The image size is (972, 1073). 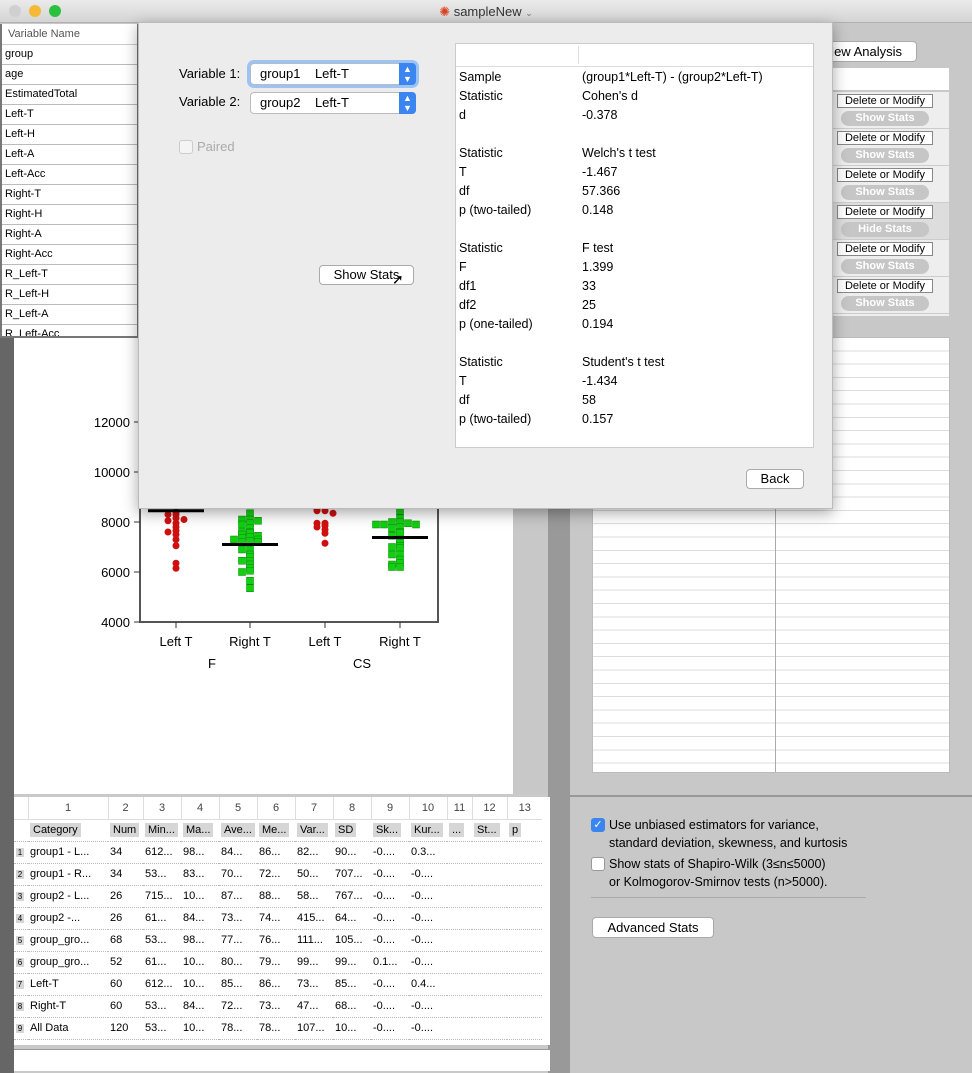 What do you see at coordinates (68, 1028) in the screenshot?
I see `table-cell: All Data` at bounding box center [68, 1028].